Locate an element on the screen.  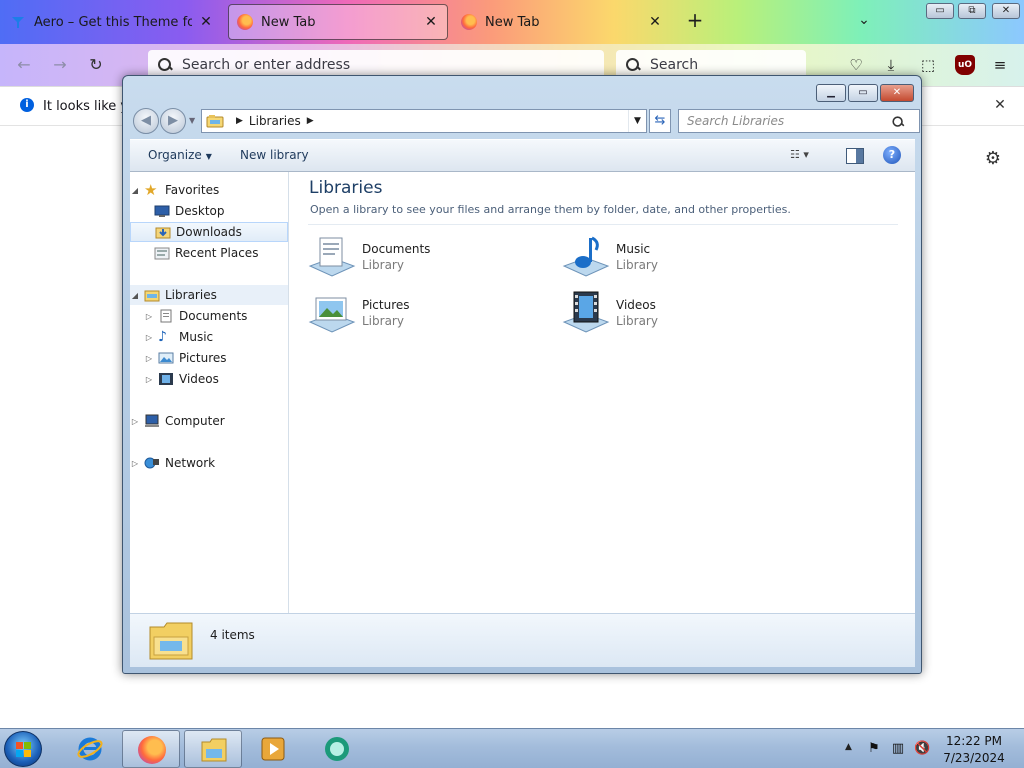
search-placeholder: Search Libraries is located at coordinates (736, 121).